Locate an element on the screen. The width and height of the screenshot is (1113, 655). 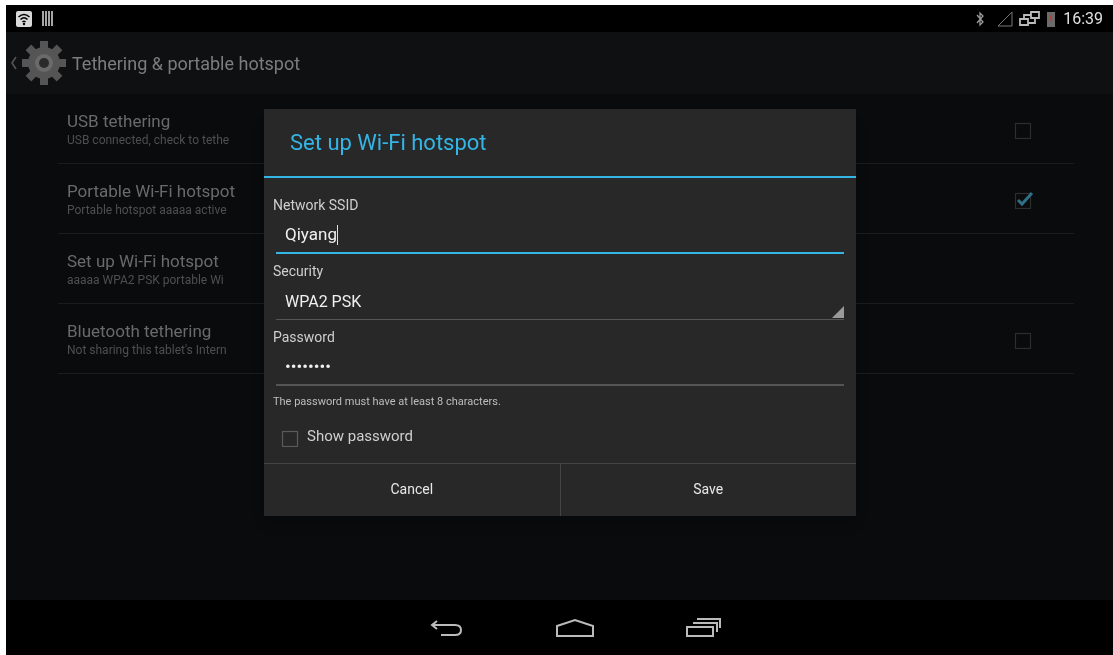
text-field: Qiyang is located at coordinates (560, 236).